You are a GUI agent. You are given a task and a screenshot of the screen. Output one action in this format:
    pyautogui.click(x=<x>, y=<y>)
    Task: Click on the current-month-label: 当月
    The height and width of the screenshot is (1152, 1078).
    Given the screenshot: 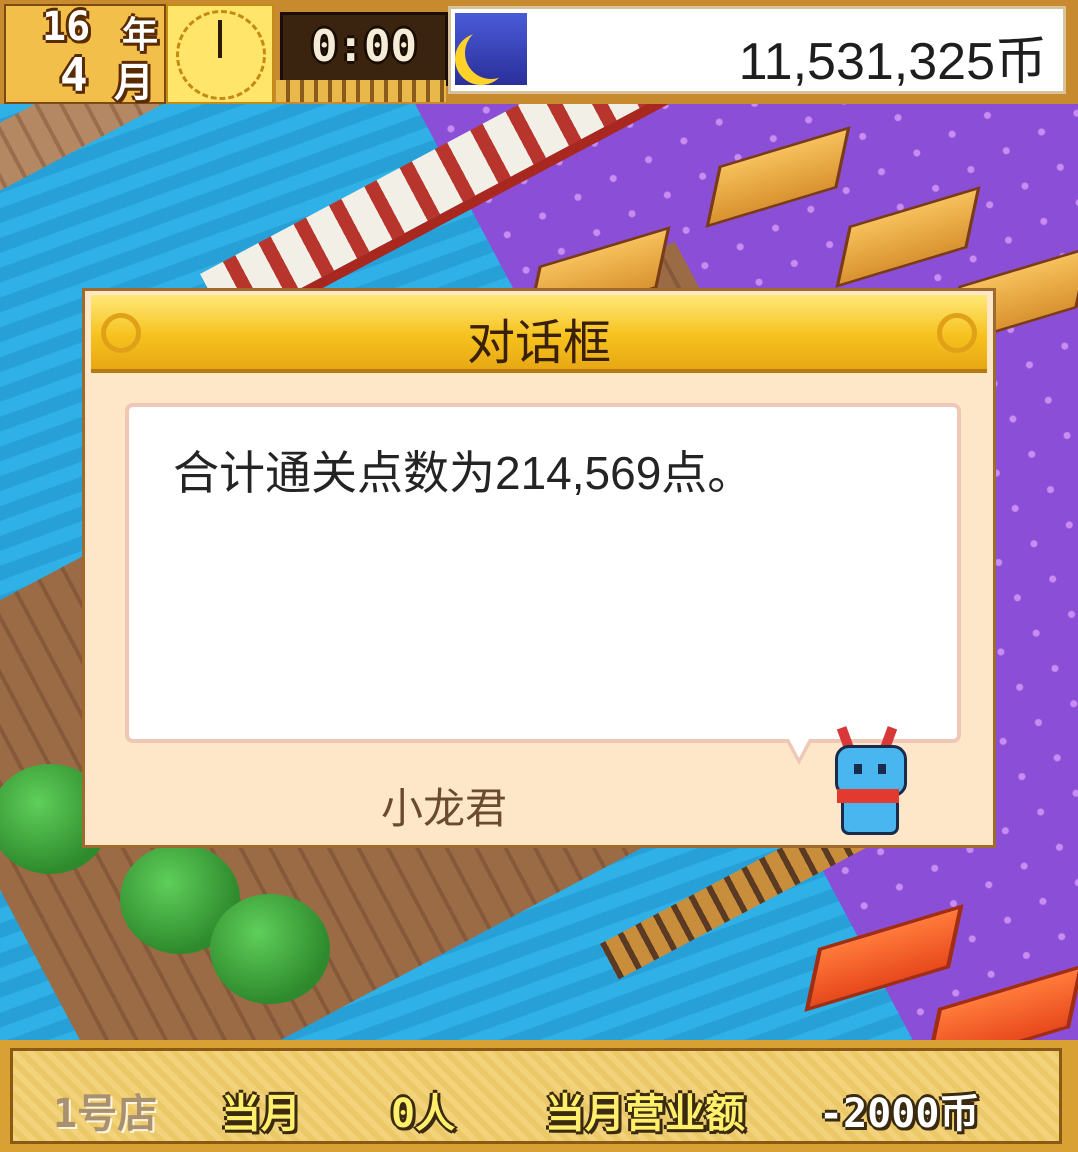 What is the action you would take?
    pyautogui.click(x=261, y=1114)
    